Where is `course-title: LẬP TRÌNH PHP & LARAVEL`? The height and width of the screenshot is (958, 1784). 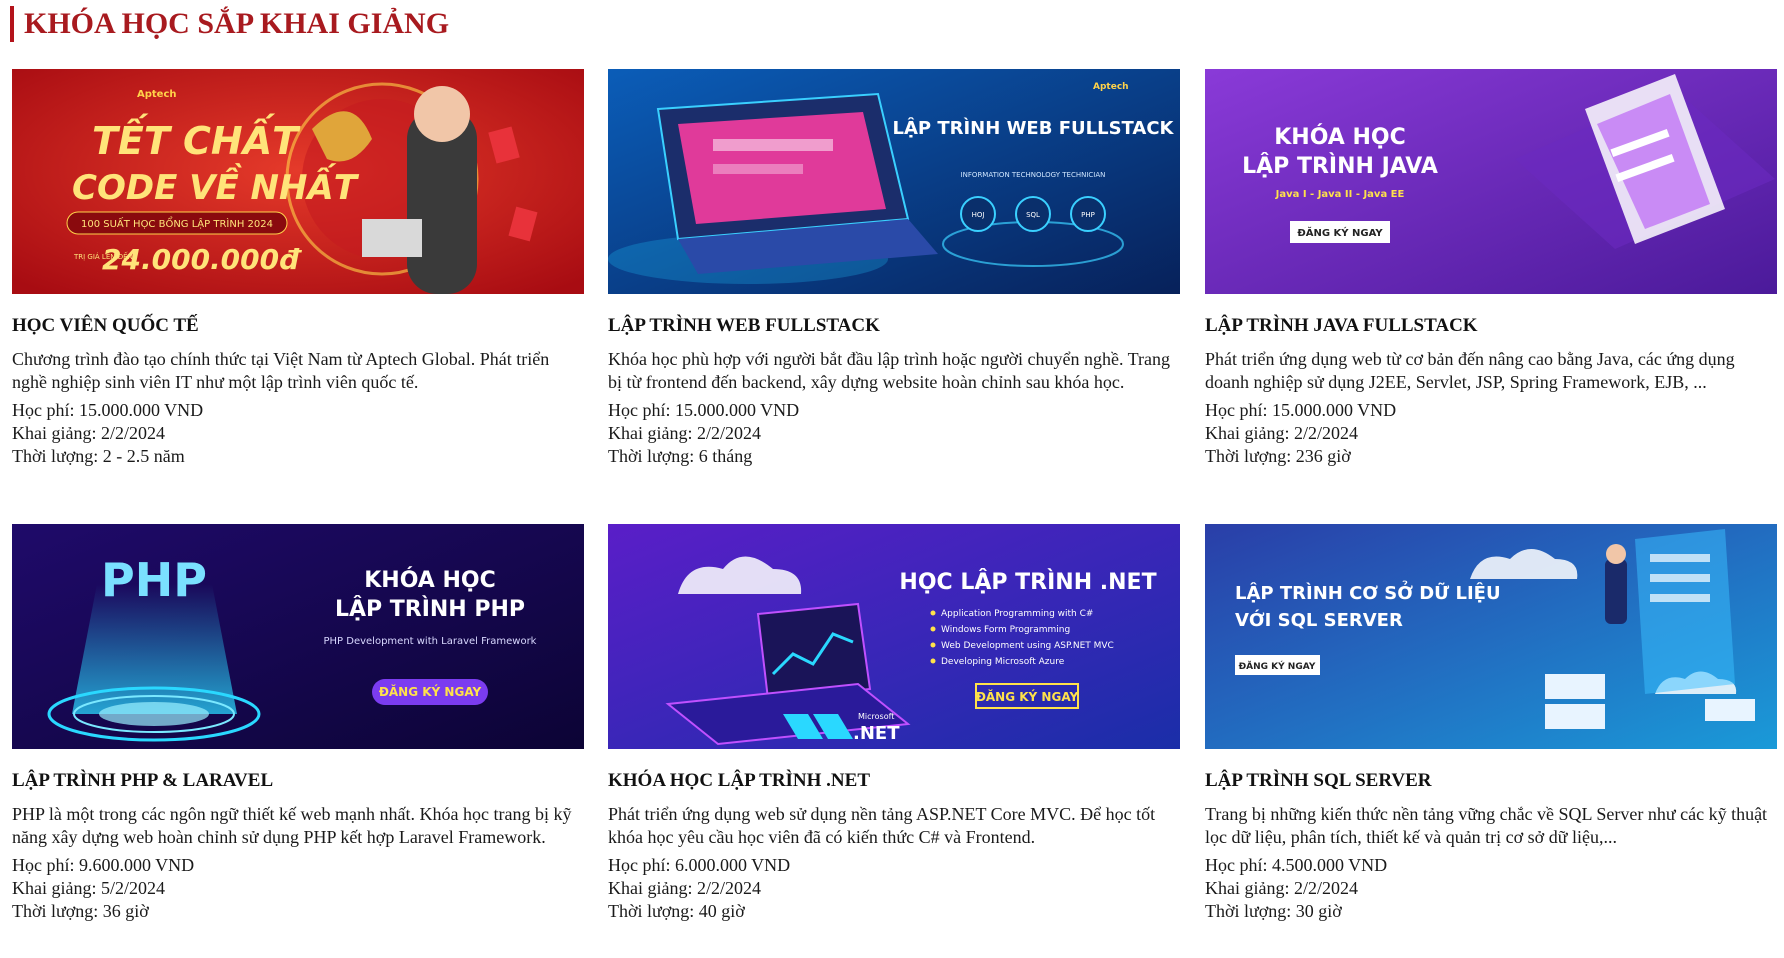 course-title: LẬP TRÌNH PHP & LARAVEL is located at coordinates (298, 781).